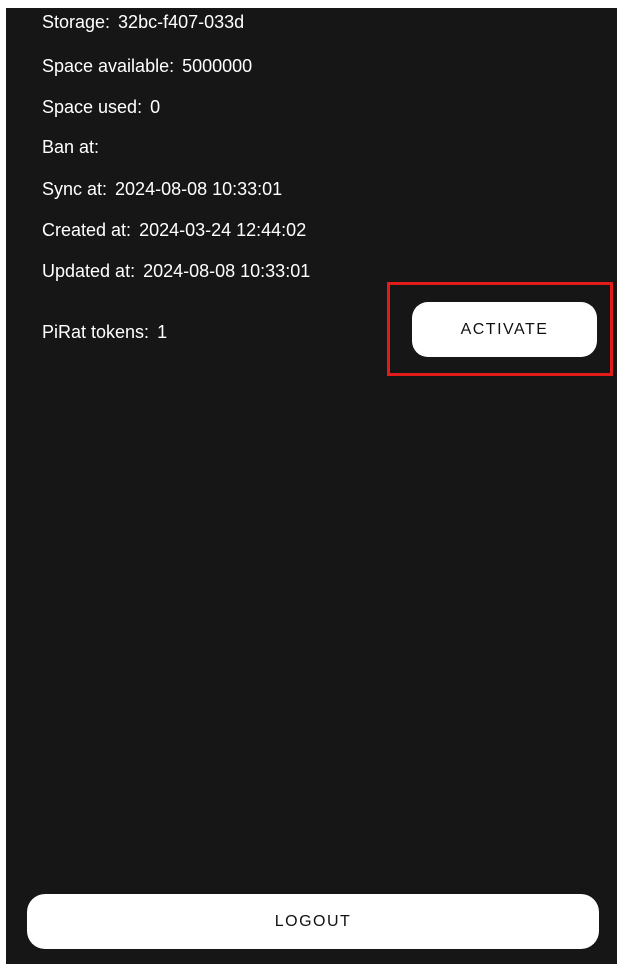  What do you see at coordinates (181, 22) in the screenshot?
I see `storage-value: 32bc-f407-033d` at bounding box center [181, 22].